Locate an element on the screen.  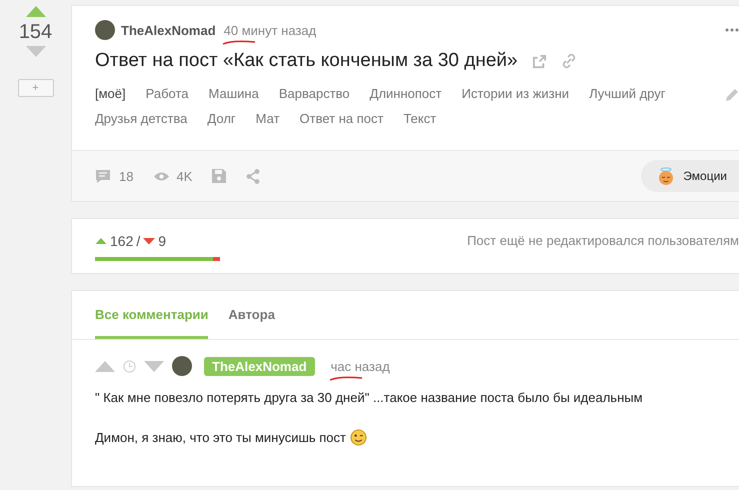
tag-link: Текст is located at coordinates (419, 118).